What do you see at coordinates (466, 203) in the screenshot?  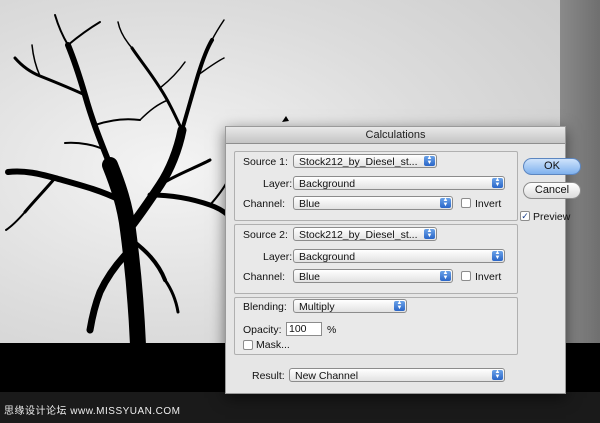 I see `source1-invert-checkbox` at bounding box center [466, 203].